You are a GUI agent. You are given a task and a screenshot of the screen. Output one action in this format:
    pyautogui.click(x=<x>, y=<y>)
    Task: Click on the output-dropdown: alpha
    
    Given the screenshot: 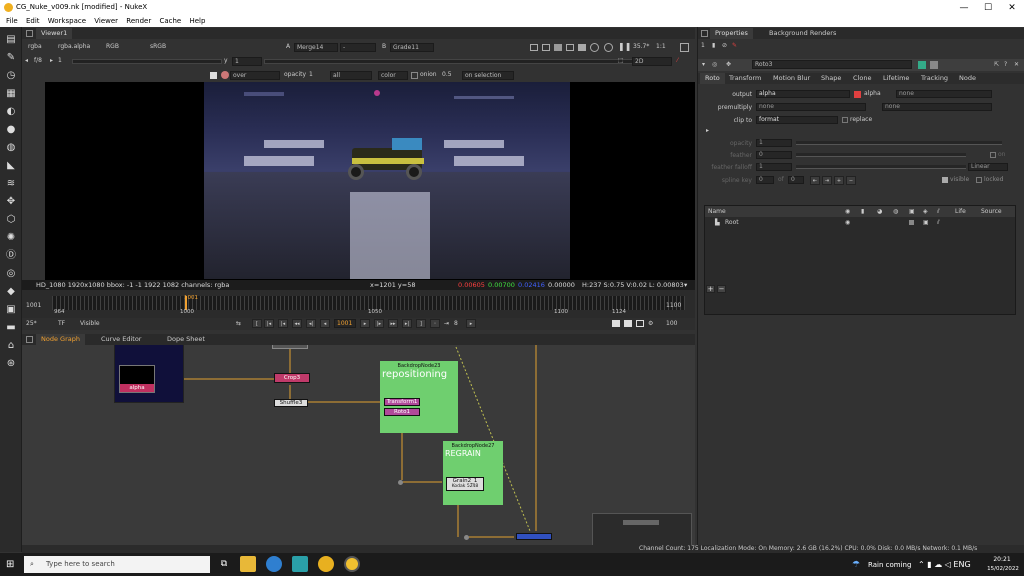 What is the action you would take?
    pyautogui.click(x=803, y=94)
    